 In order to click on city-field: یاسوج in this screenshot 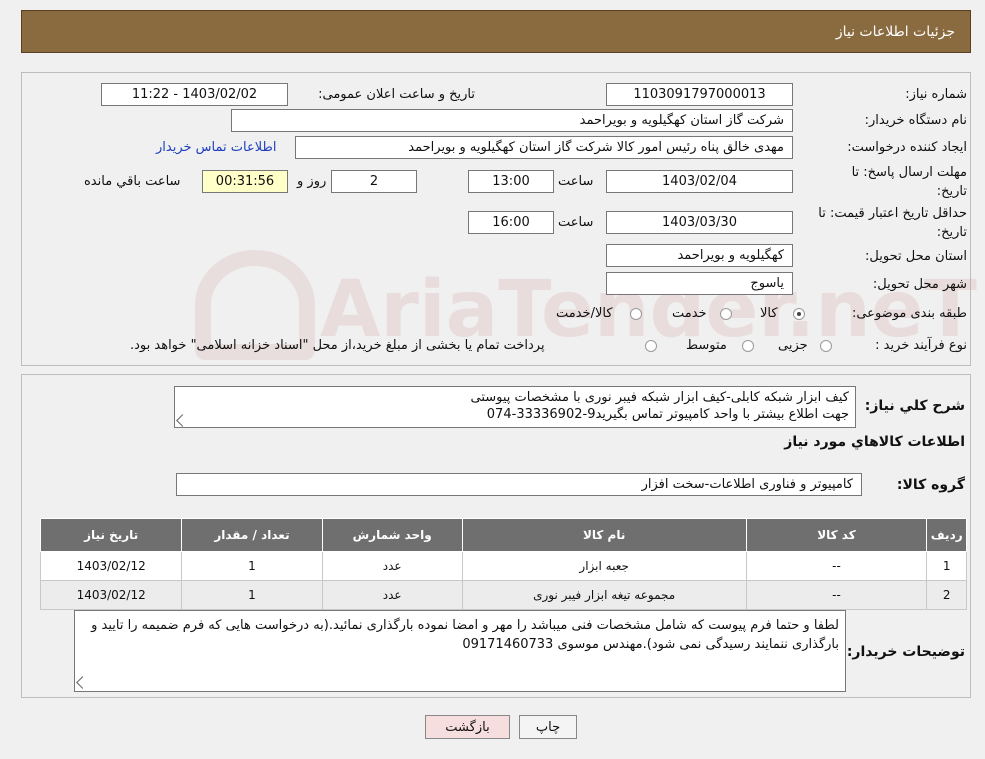, I will do `click(699, 283)`.